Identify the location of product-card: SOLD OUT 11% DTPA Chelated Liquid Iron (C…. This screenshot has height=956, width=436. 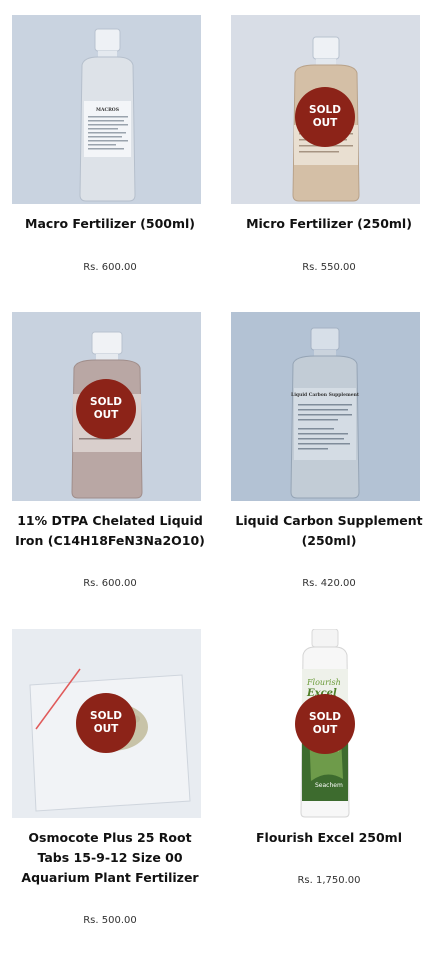
(110, 450).